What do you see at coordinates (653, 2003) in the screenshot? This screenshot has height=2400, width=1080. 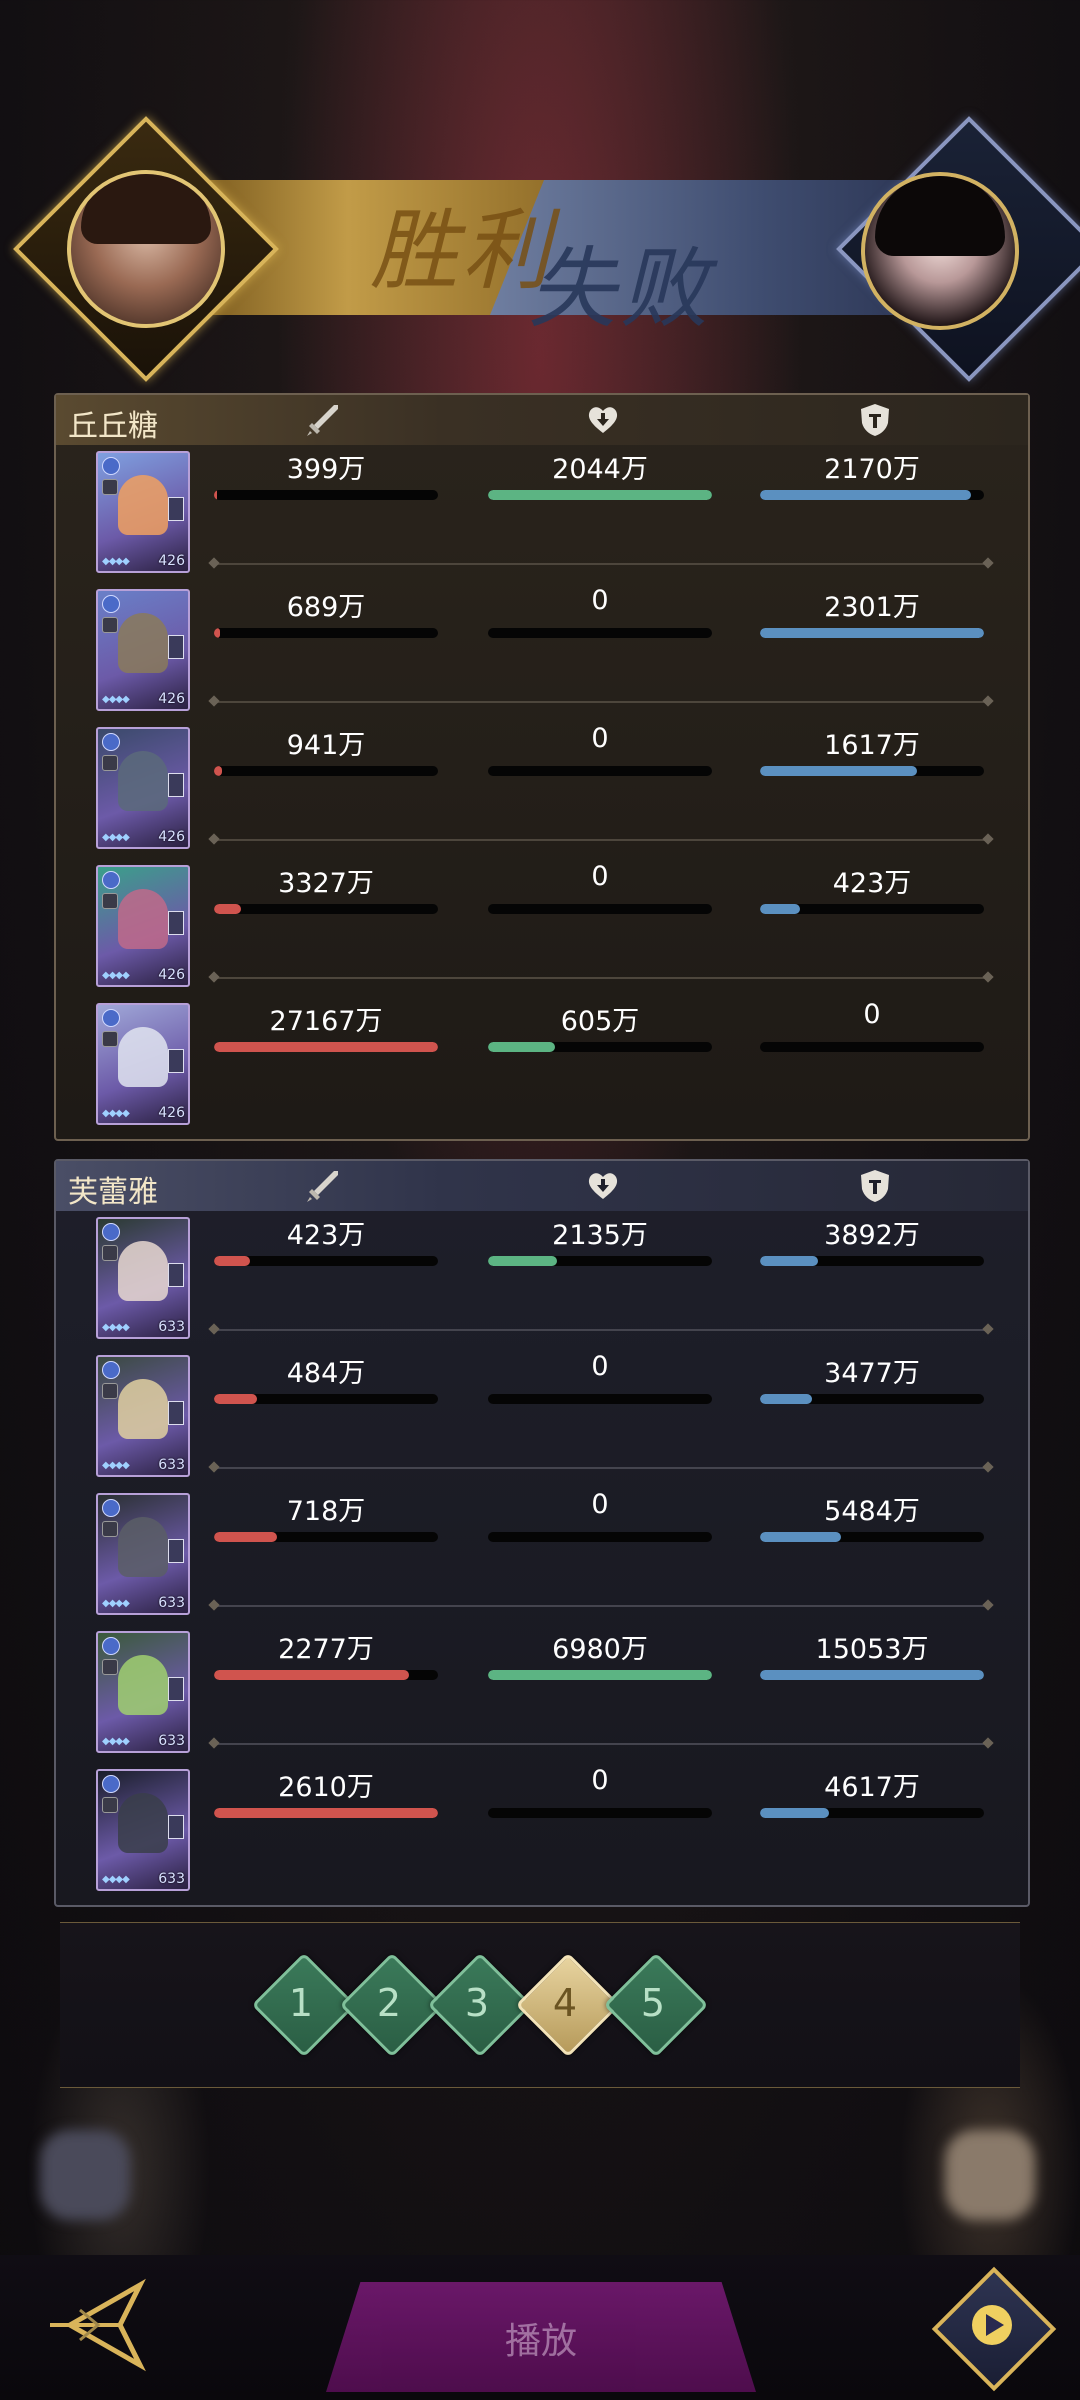 I see `round-5-label: 5` at bounding box center [653, 2003].